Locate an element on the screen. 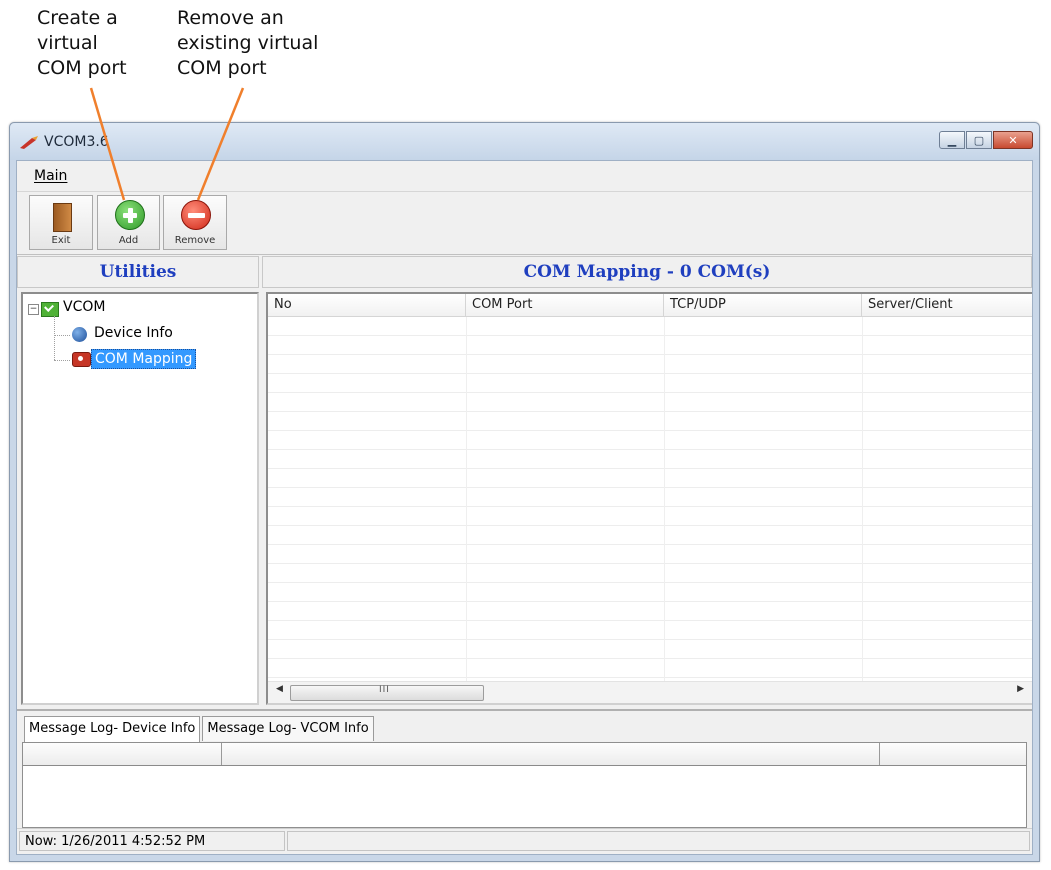 The height and width of the screenshot is (870, 1051). utilities-heading: Utilities is located at coordinates (138, 272).